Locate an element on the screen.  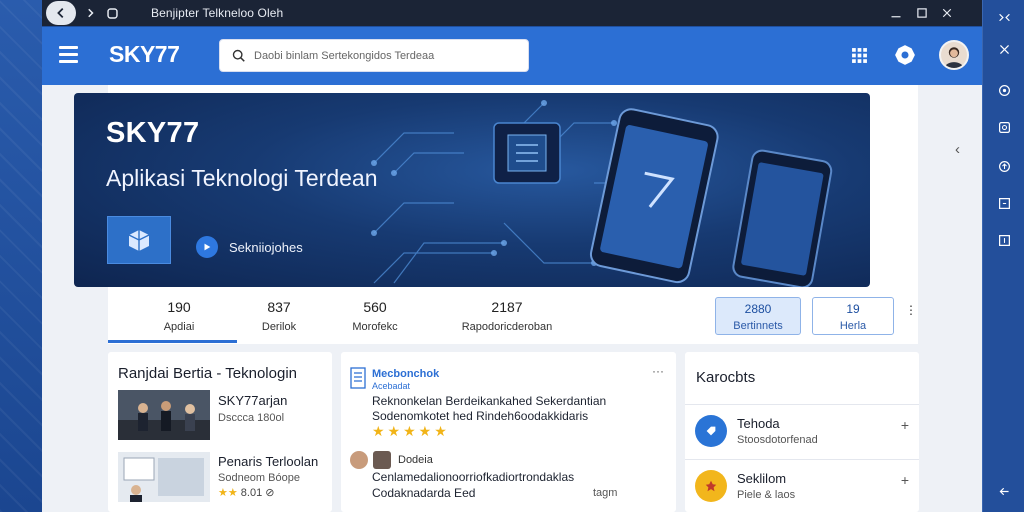
search-bar is located at coordinates (374, 55).